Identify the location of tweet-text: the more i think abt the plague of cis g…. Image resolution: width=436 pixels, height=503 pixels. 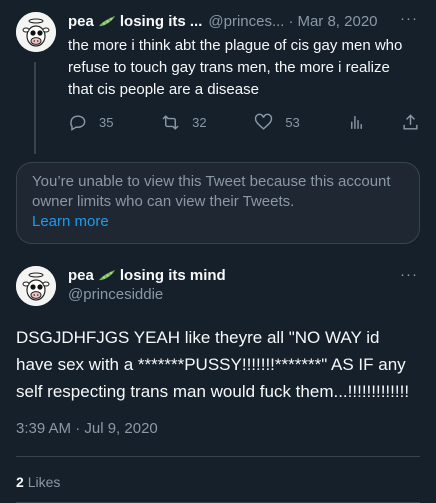
(235, 67).